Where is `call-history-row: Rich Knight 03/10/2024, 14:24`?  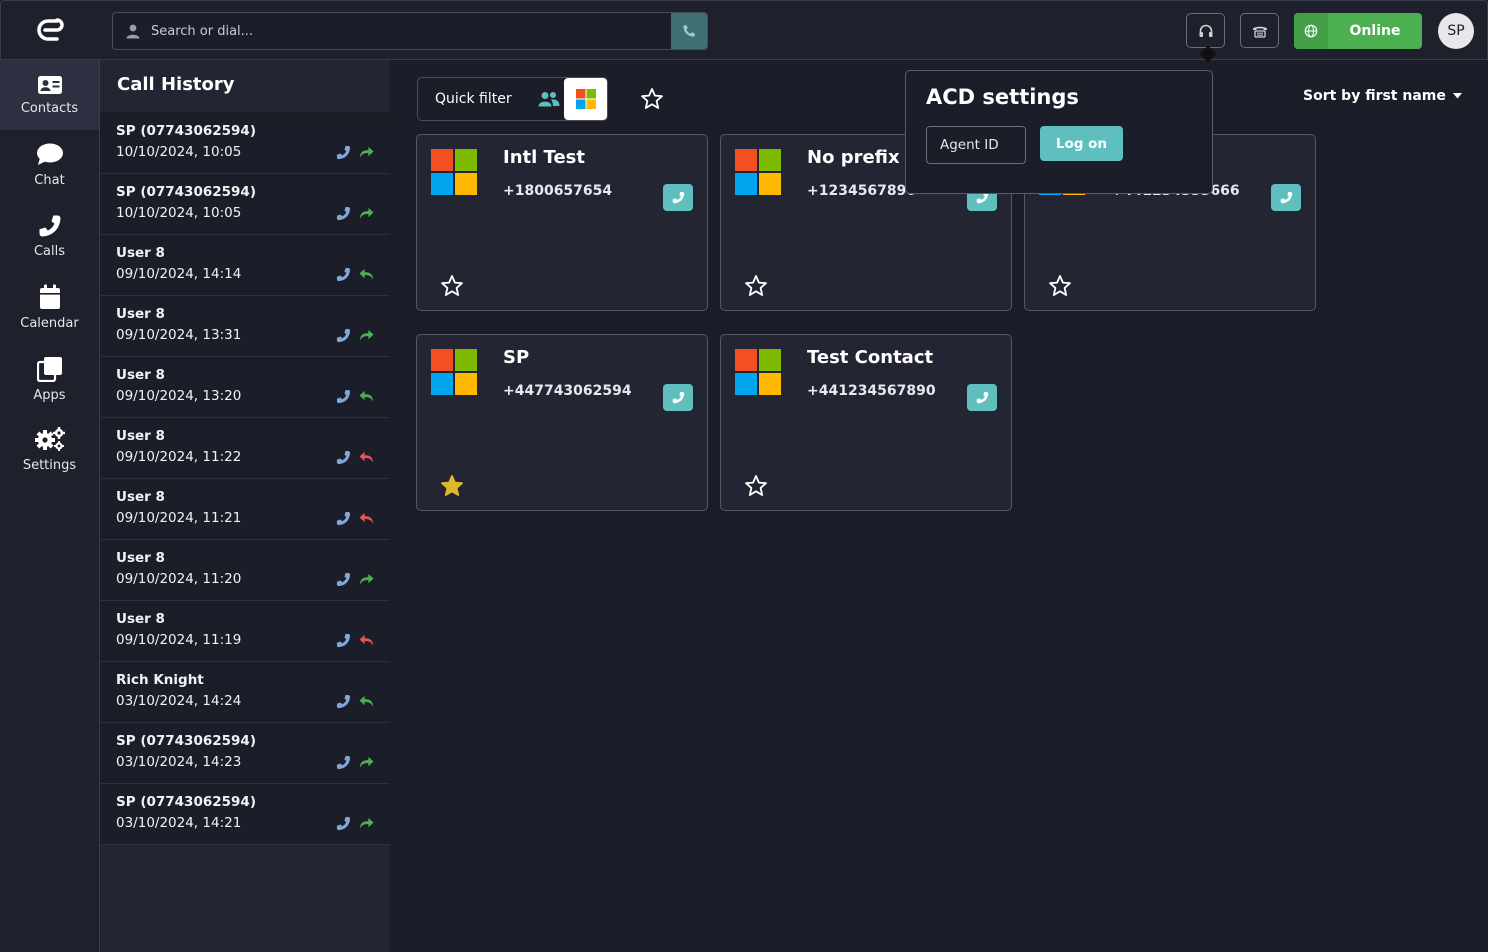 call-history-row: Rich Knight 03/10/2024, 14:24 is located at coordinates (245, 692).